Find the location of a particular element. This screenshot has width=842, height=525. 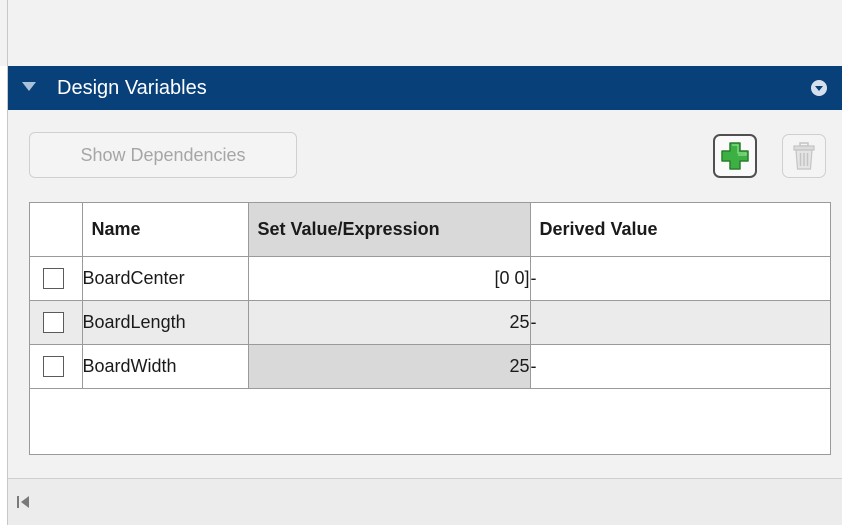

collapse-to-start-icon is located at coordinates (24, 502).